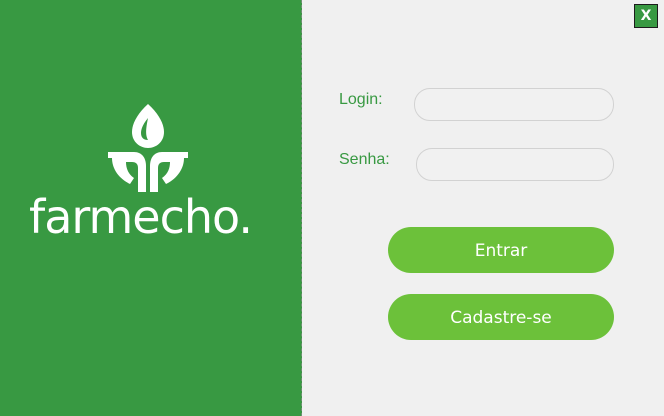 This screenshot has height=416, width=664. What do you see at coordinates (361, 99) in the screenshot?
I see `login-label: Login:` at bounding box center [361, 99].